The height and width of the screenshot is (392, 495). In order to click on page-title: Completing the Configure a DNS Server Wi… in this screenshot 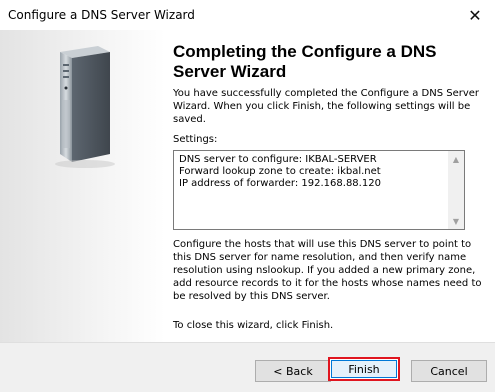, I will do `click(305, 61)`.